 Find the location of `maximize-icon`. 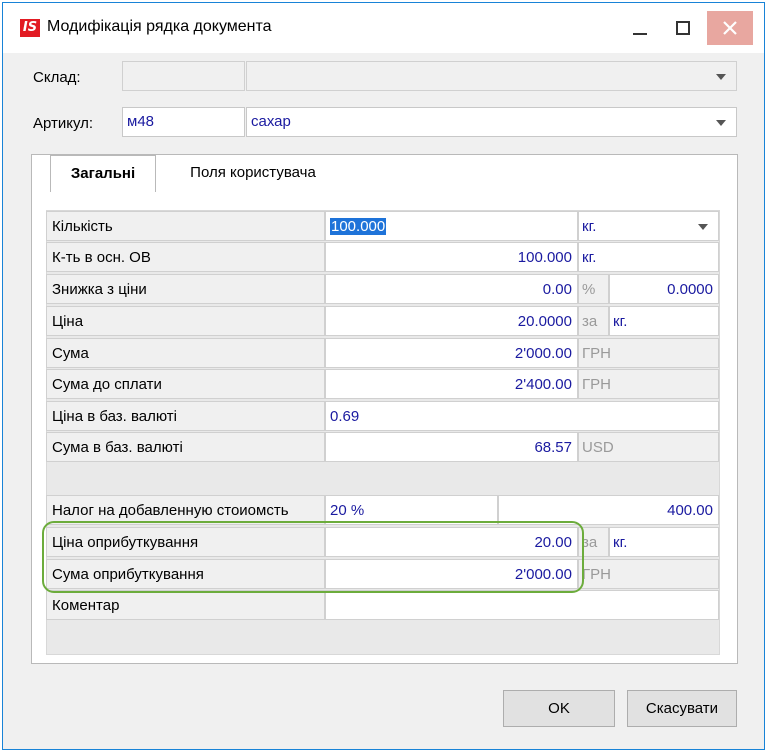

maximize-icon is located at coordinates (683, 28).